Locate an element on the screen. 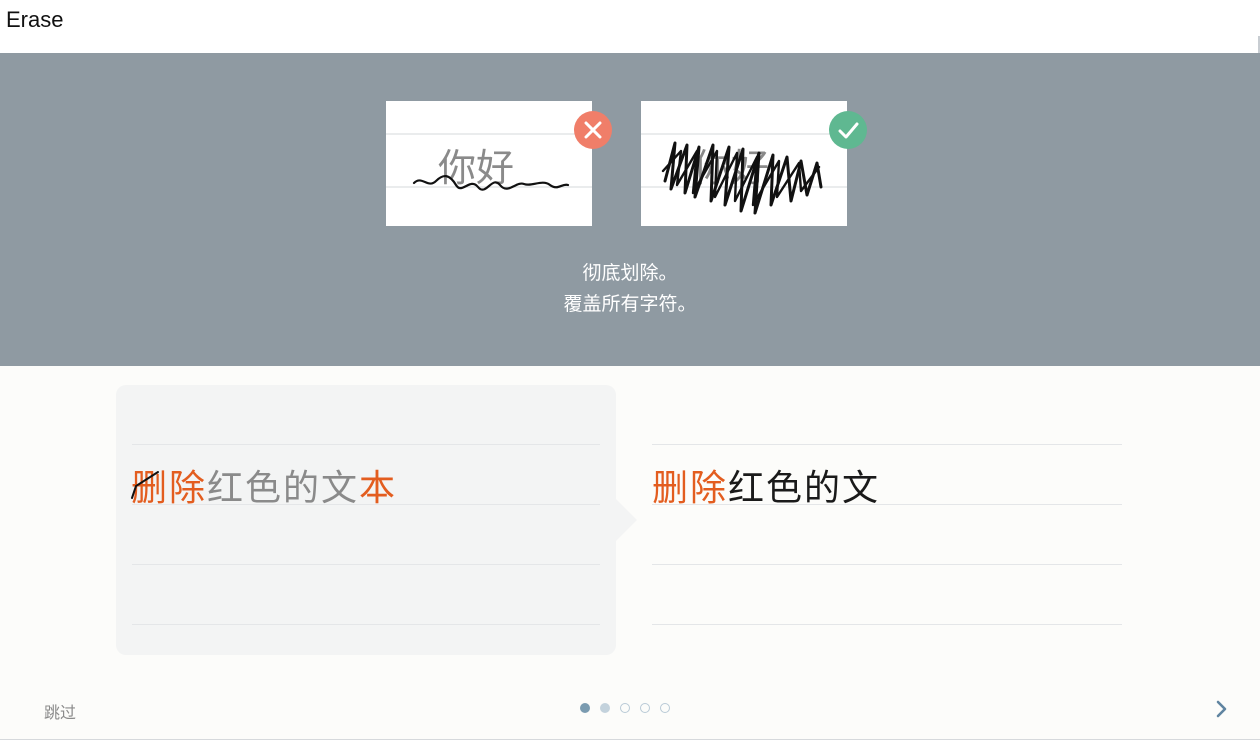 The image size is (1260, 740). check-icon is located at coordinates (848, 130).